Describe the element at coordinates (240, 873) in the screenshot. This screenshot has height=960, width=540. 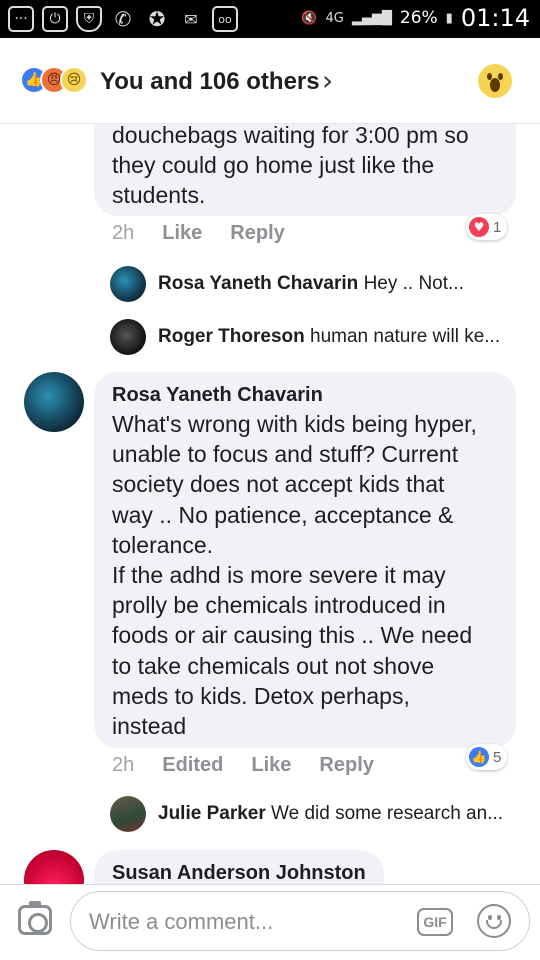
I see `comment-author: Susan Anderson Johnston` at that location.